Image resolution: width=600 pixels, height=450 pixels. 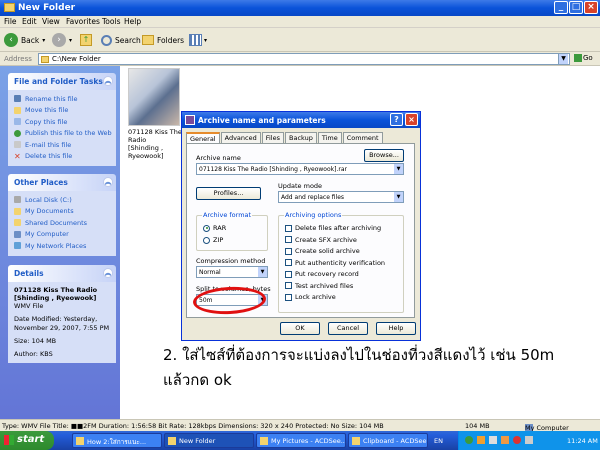 What do you see at coordinates (27, 440) in the screenshot?
I see `start-button: start` at bounding box center [27, 440].